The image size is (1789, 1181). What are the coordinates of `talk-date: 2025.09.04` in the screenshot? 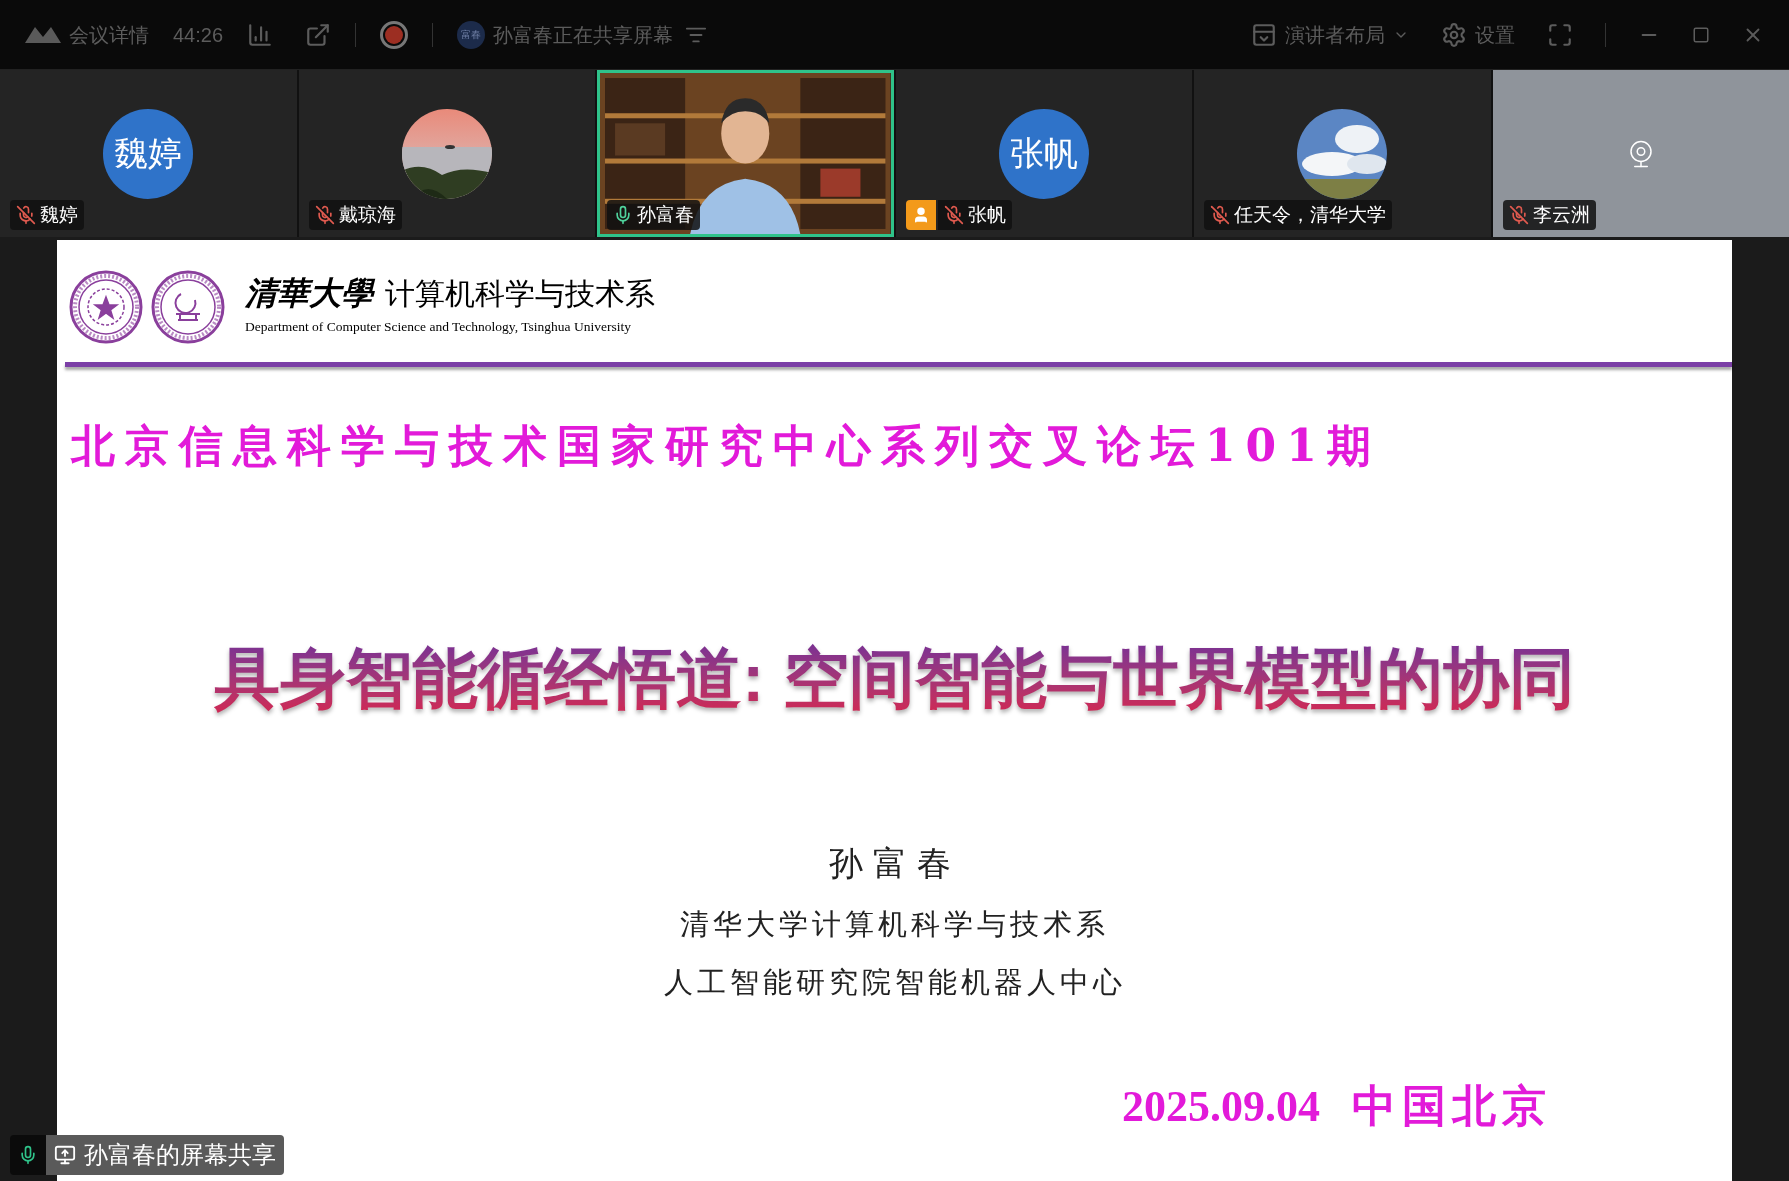 It's located at (1221, 1107).